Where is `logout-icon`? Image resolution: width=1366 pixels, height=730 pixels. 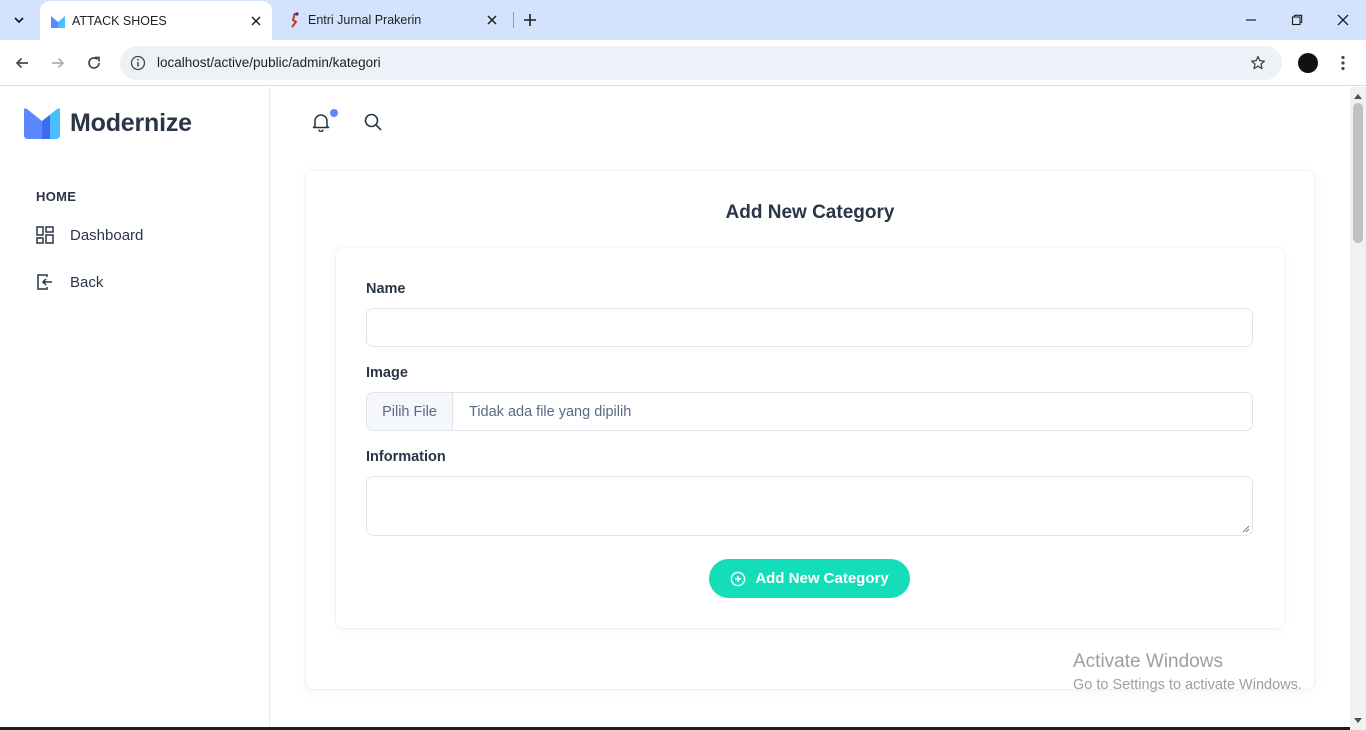 logout-icon is located at coordinates (45, 282).